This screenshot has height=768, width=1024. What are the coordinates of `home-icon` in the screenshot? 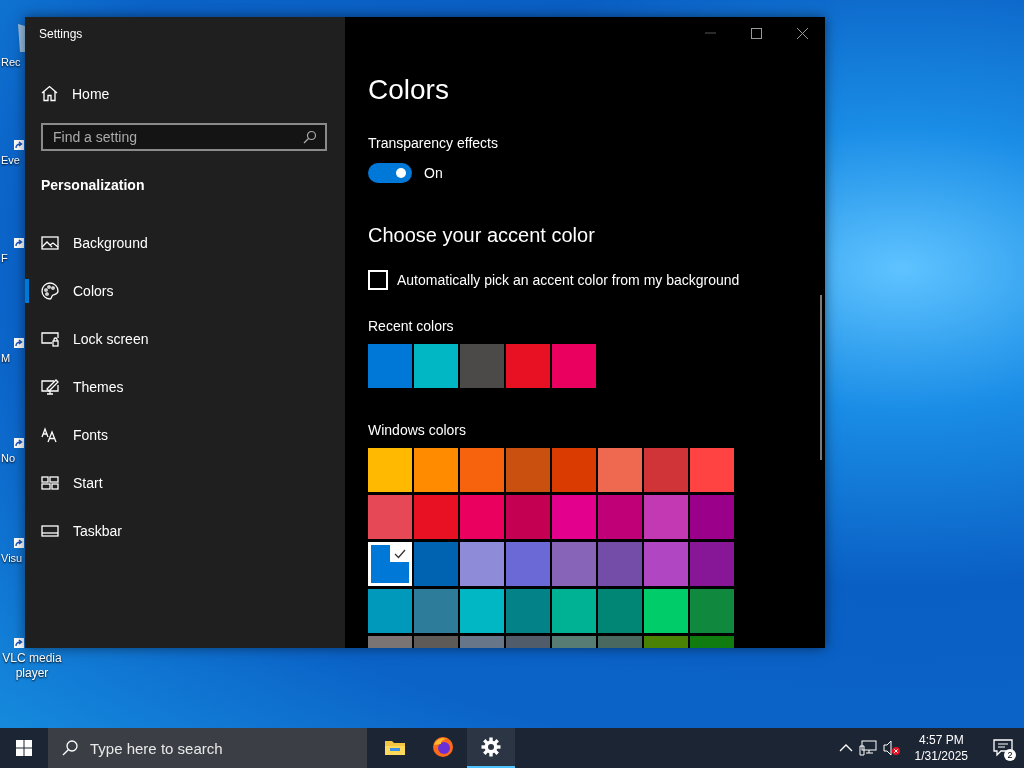 It's located at (49, 93).